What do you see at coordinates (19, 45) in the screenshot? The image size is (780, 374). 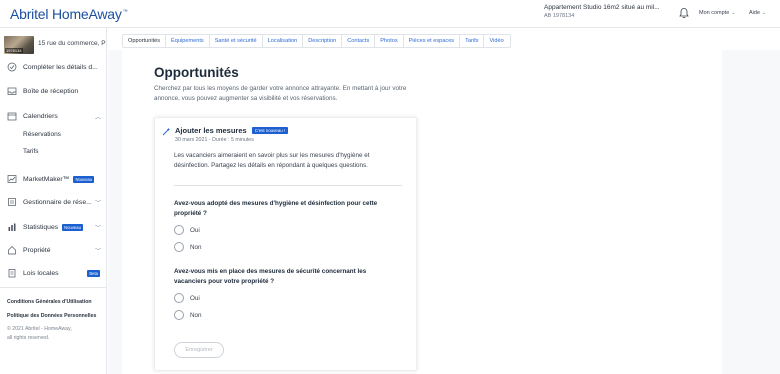 I see `property-thumbnail: 1978134` at bounding box center [19, 45].